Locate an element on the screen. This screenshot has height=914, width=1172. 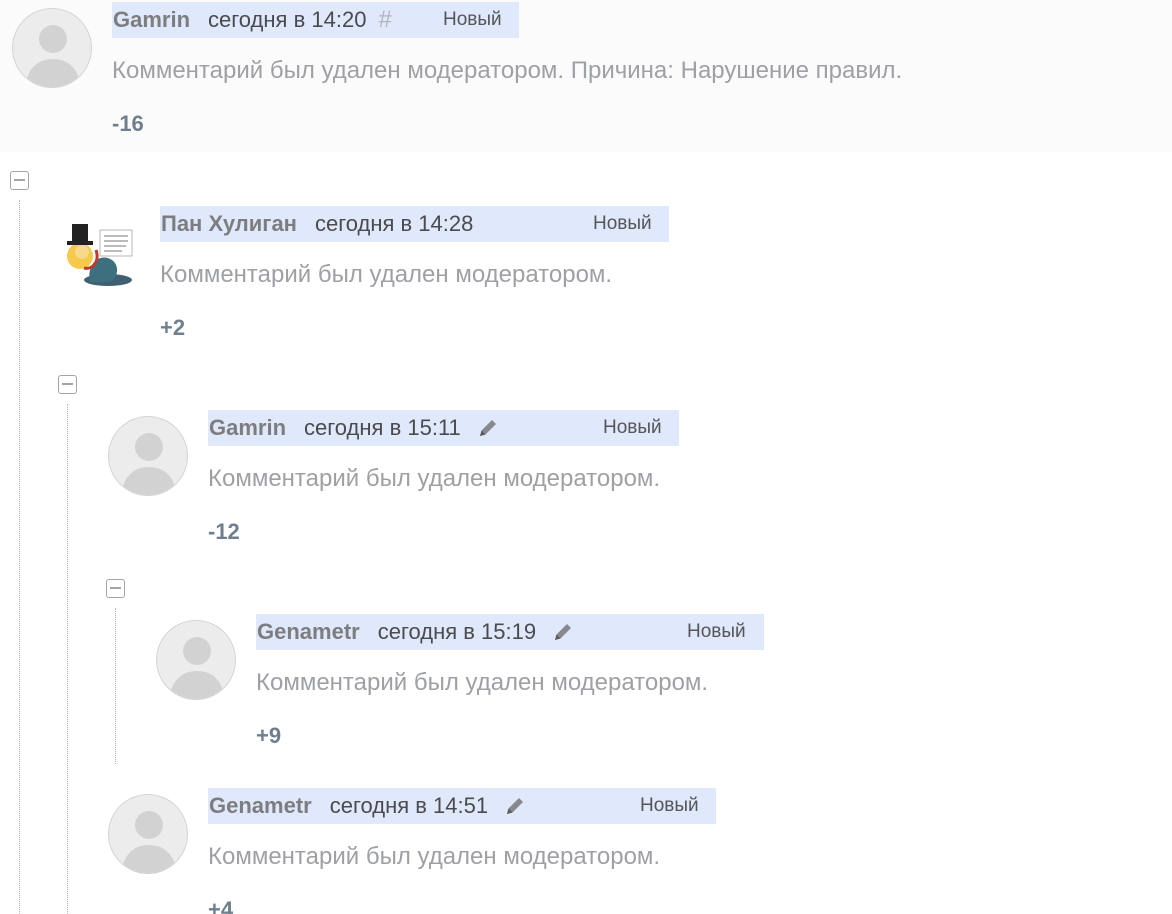
comment-header: Пан Хулиган сегодня в 14:28 Новый is located at coordinates (414, 224).